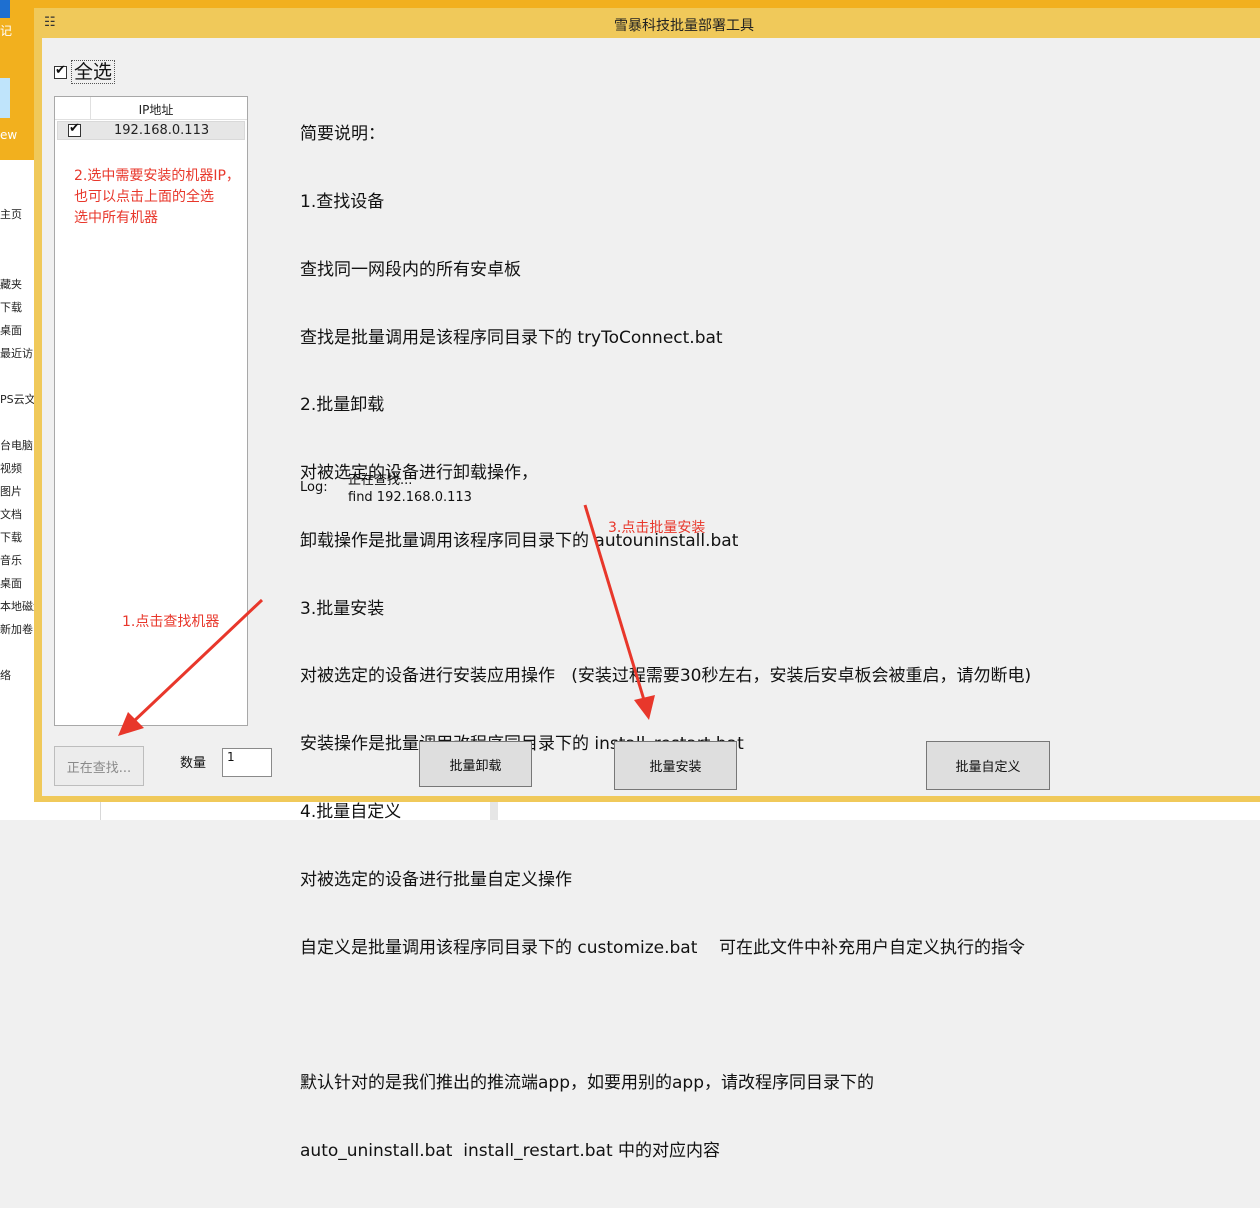 This screenshot has height=1208, width=1260. Describe the element at coordinates (675, 765) in the screenshot. I see `batch-install-button: 批量安装` at that location.